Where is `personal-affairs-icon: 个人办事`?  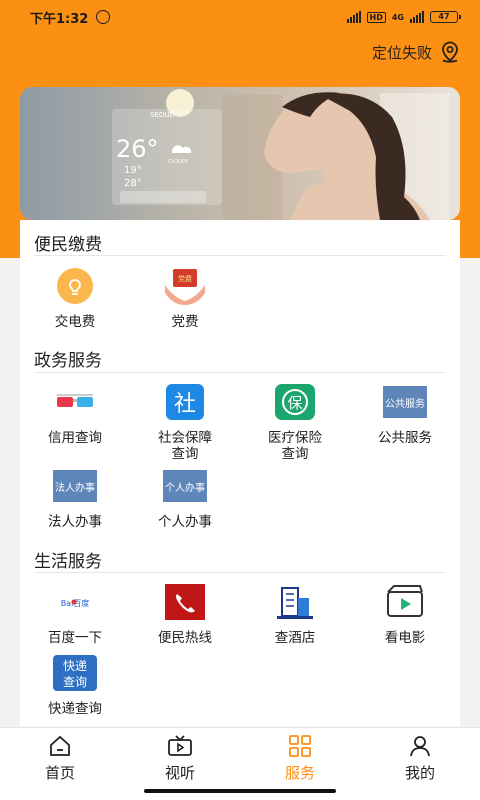 personal-affairs-icon: 个人办事 is located at coordinates (185, 486).